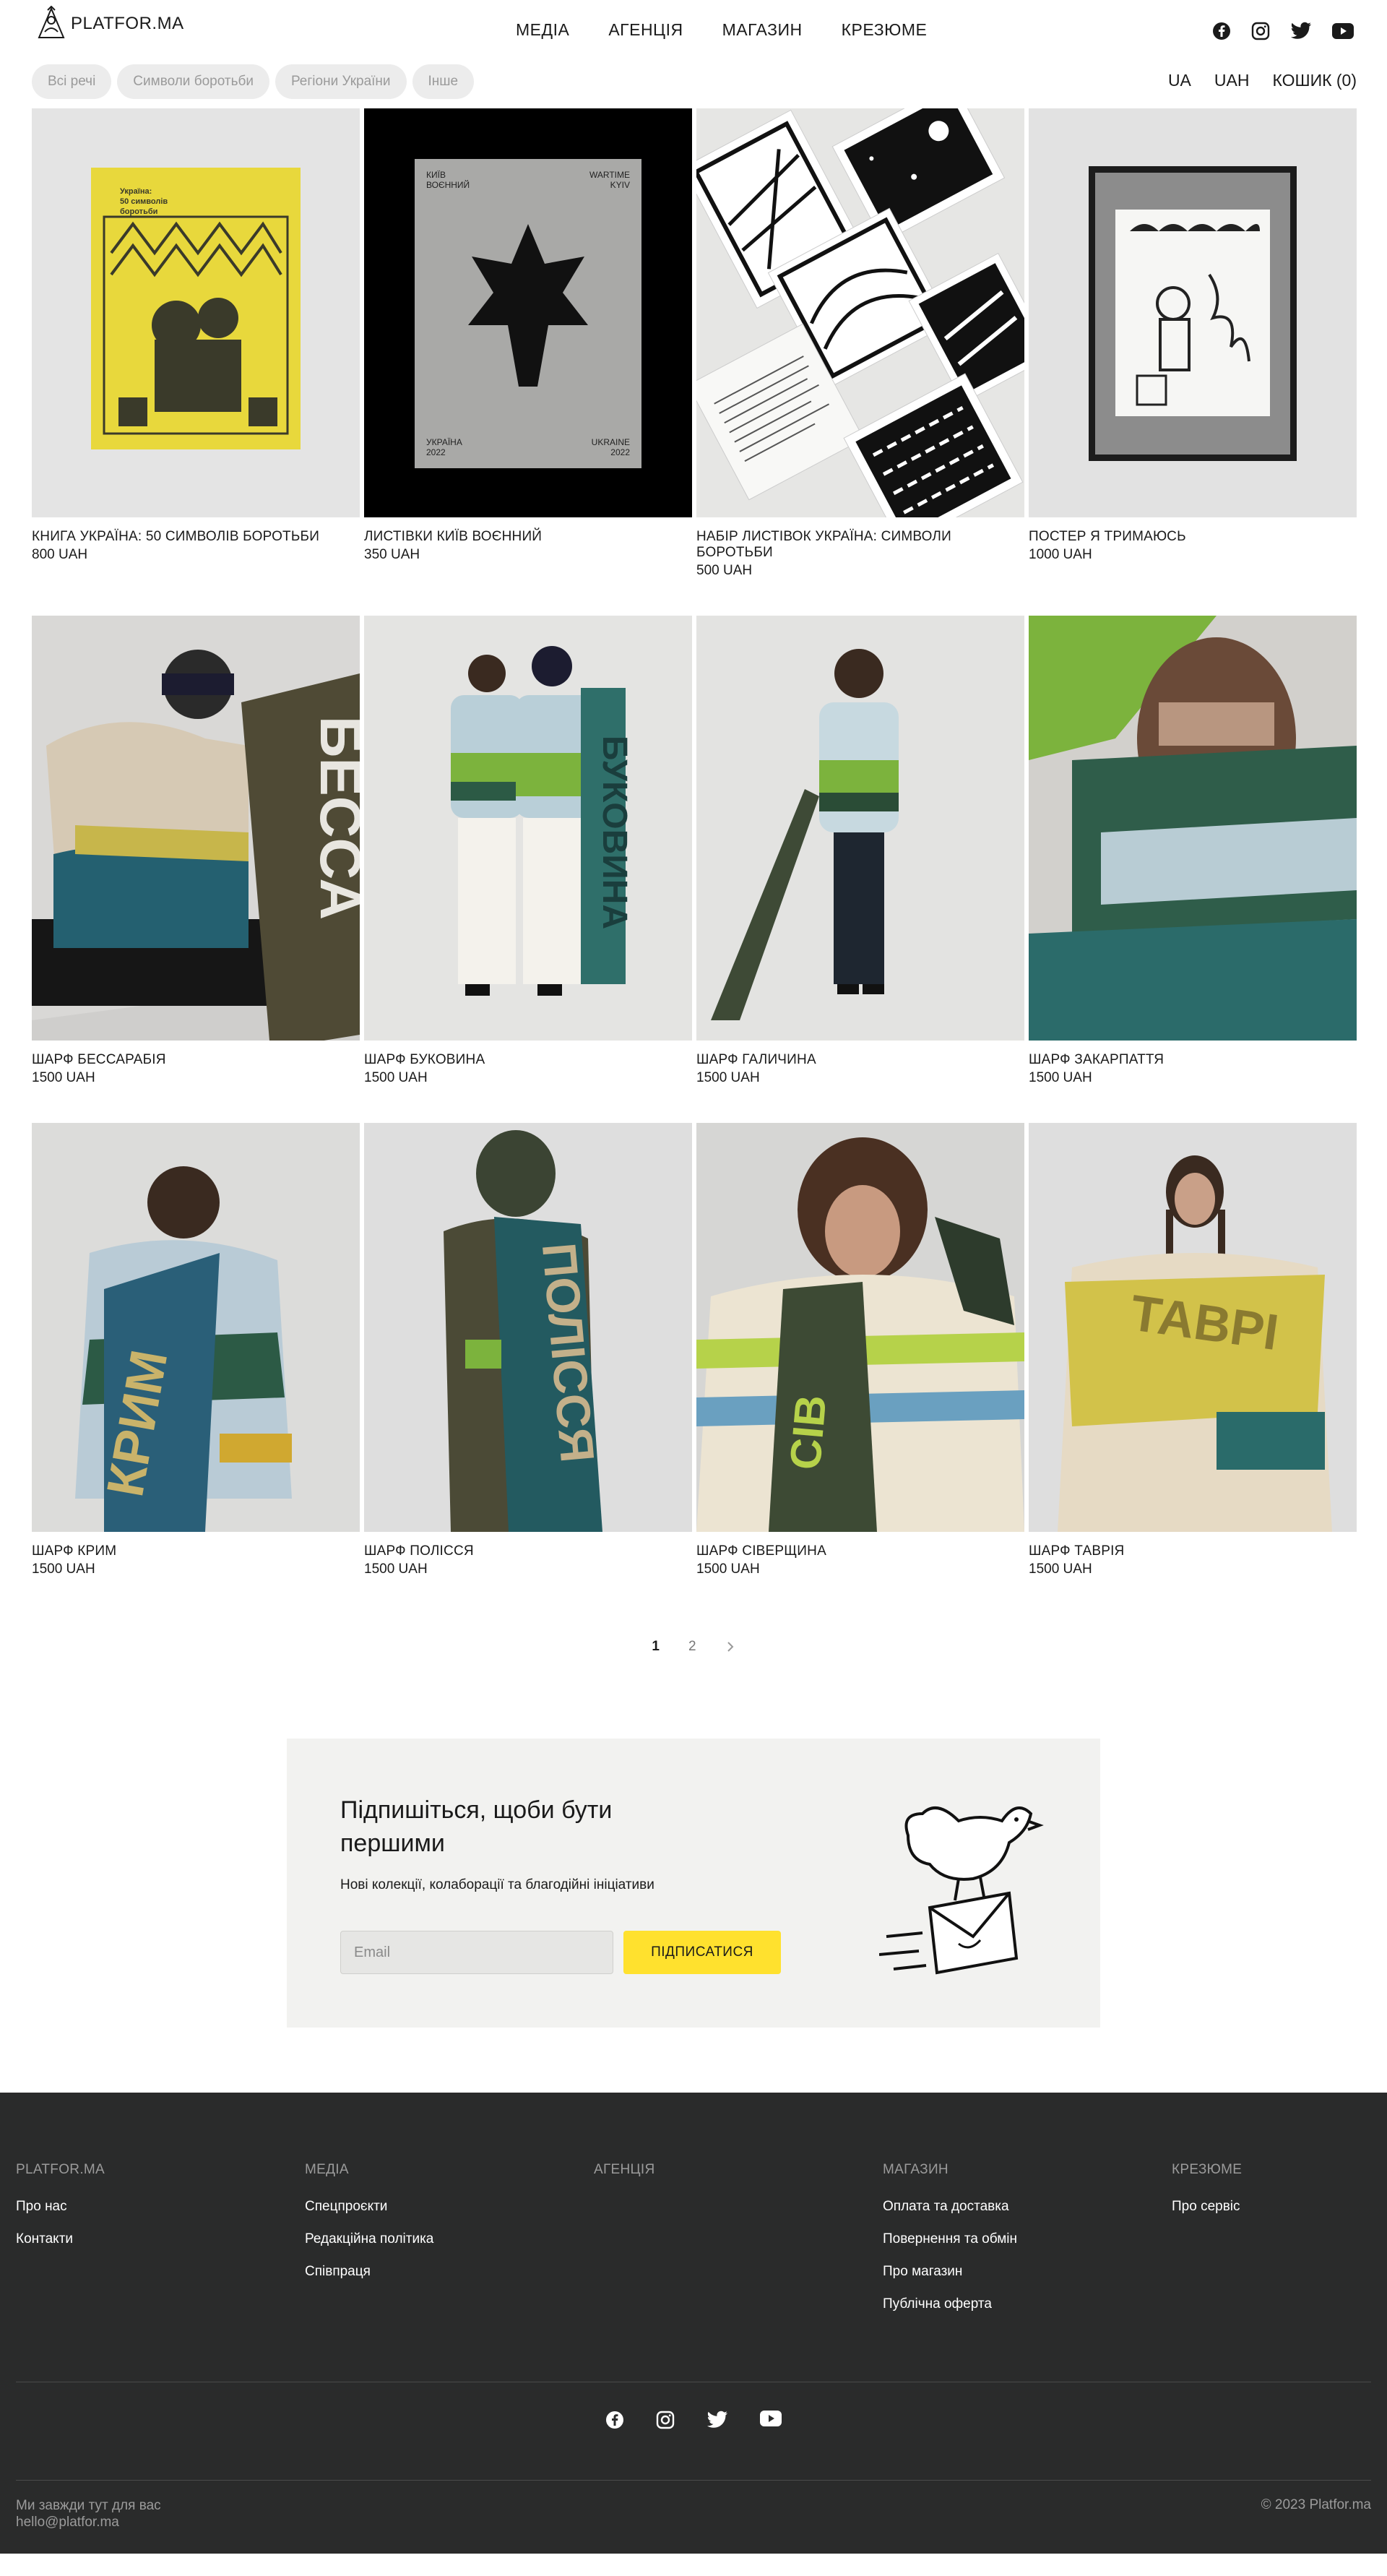  Describe the element at coordinates (476, 1826) in the screenshot. I see `subscribe-title: Підпишіться, щоби бути першими` at that location.